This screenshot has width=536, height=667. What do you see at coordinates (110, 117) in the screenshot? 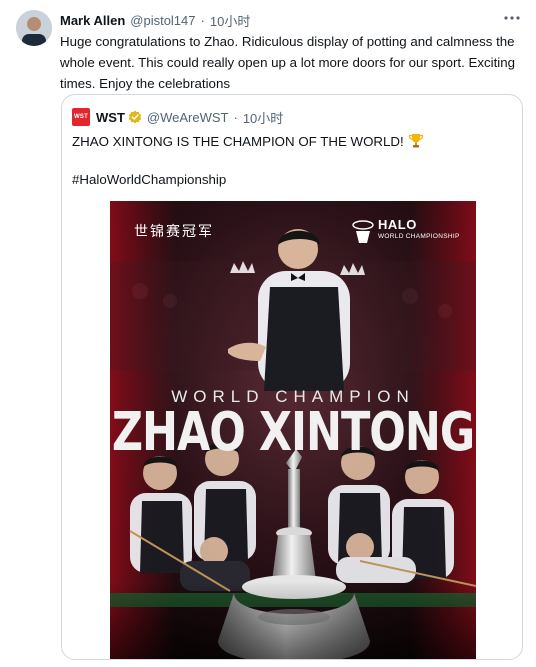
I see `quoted-author-name: WST` at bounding box center [110, 117].